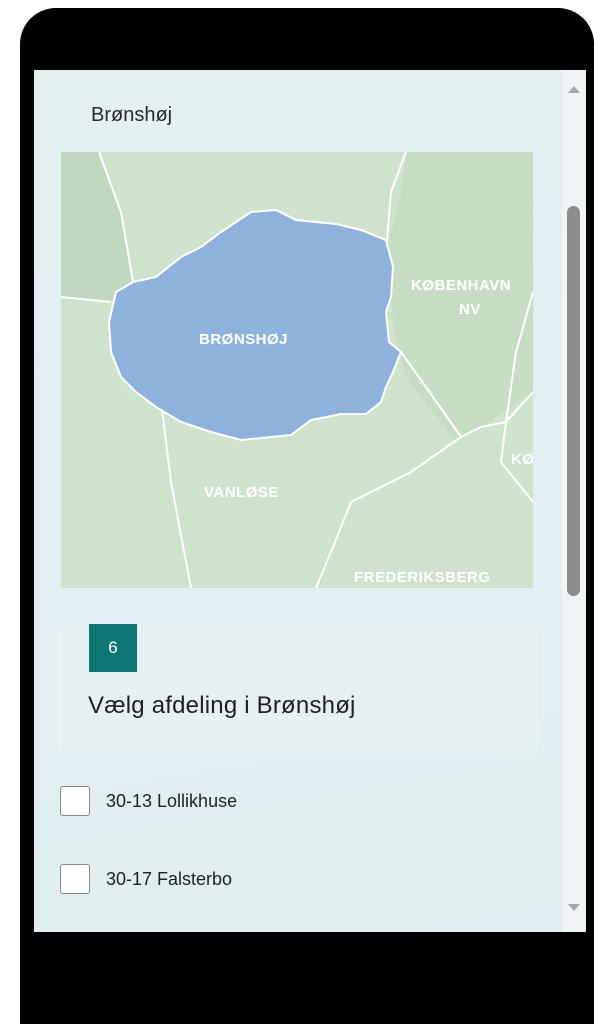  I want to click on option-lollikhuse: 30-13 Lollikhuse, so click(148, 801).